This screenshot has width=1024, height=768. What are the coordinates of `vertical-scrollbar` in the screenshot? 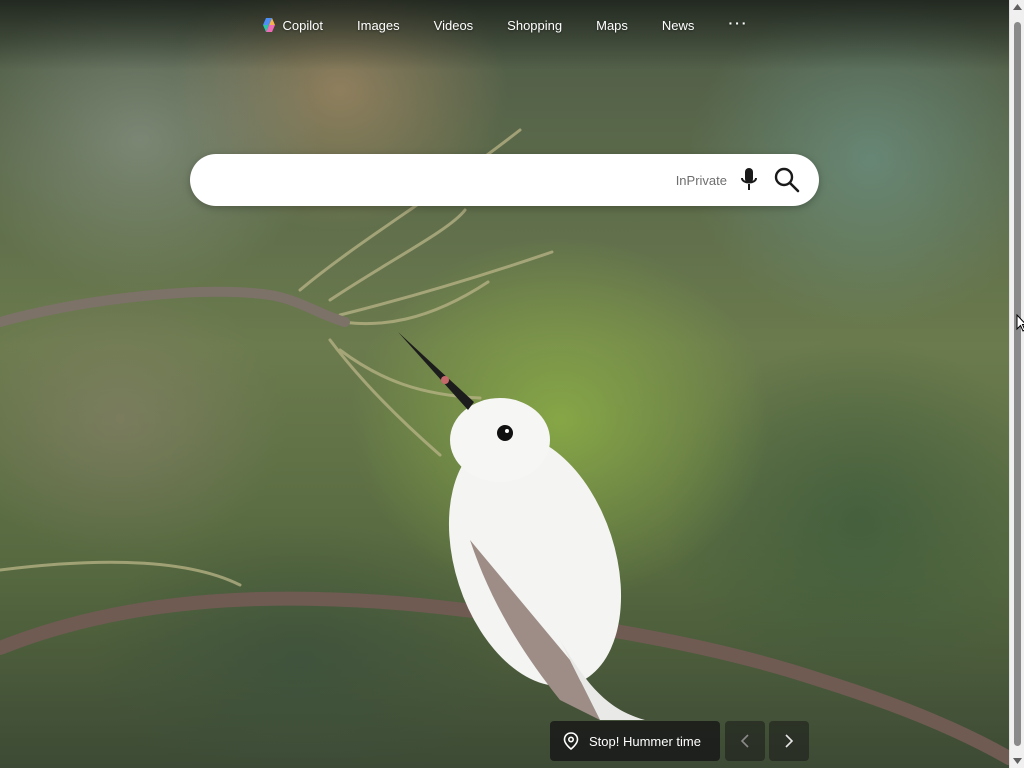 It's located at (1016, 384).